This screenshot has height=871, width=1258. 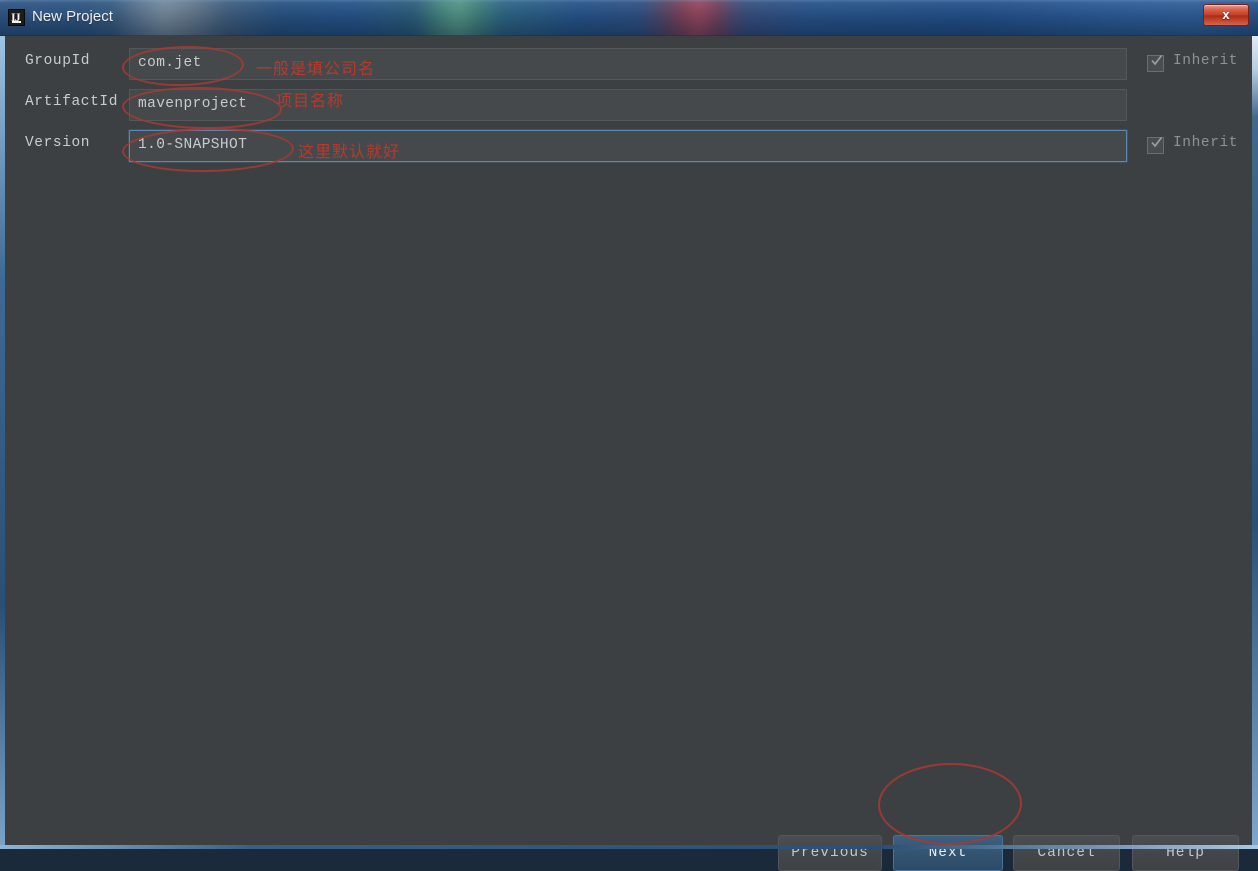 I want to click on groupid-inherit-checkbox, so click(x=1155, y=63).